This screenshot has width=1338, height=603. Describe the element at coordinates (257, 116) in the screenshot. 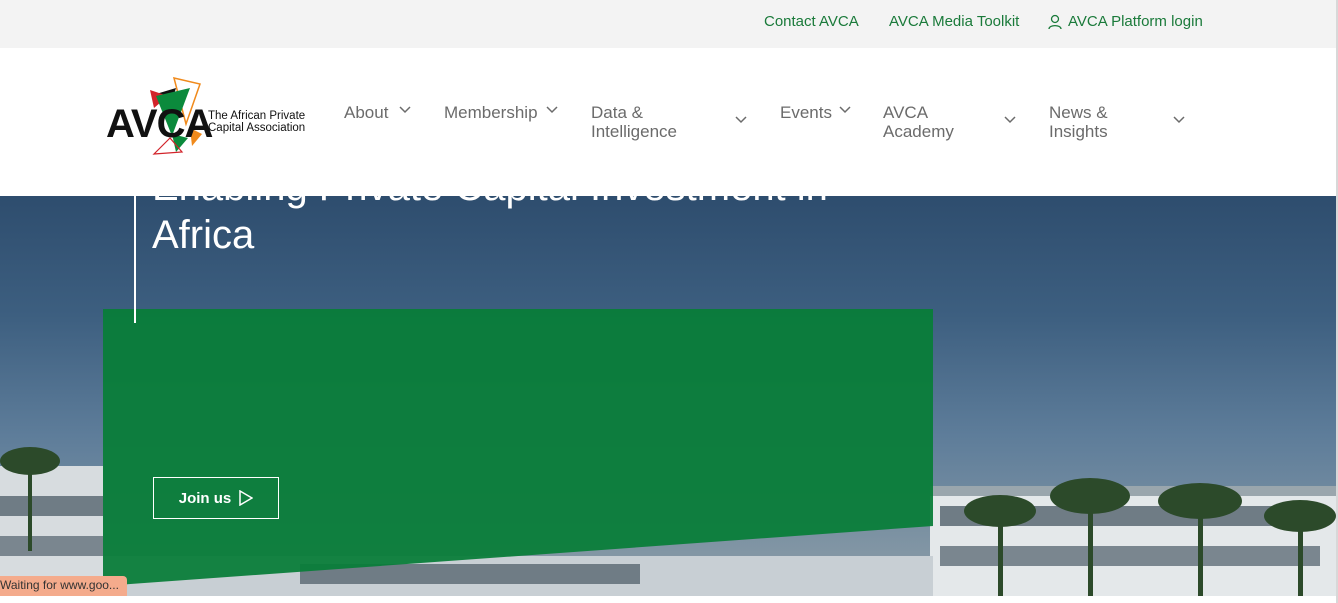

I see `logo-tagline-line1: The African Private` at that location.